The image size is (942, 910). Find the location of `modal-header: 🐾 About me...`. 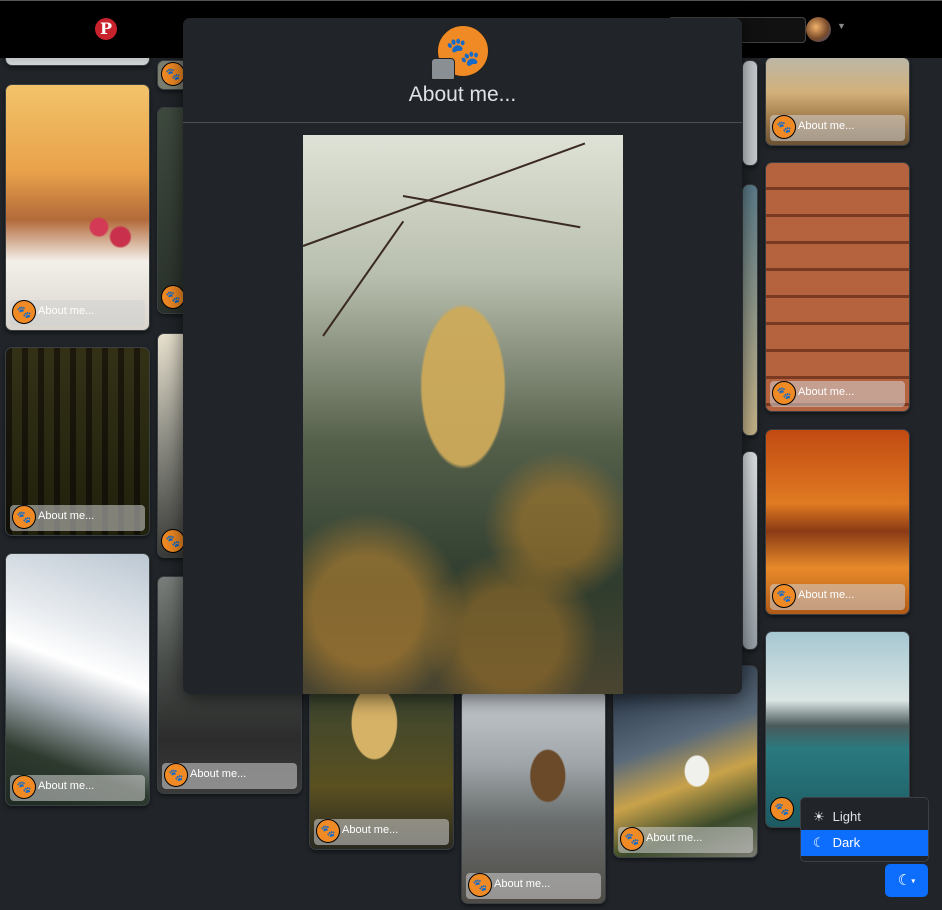

modal-header: 🐾 About me... is located at coordinates (462, 70).